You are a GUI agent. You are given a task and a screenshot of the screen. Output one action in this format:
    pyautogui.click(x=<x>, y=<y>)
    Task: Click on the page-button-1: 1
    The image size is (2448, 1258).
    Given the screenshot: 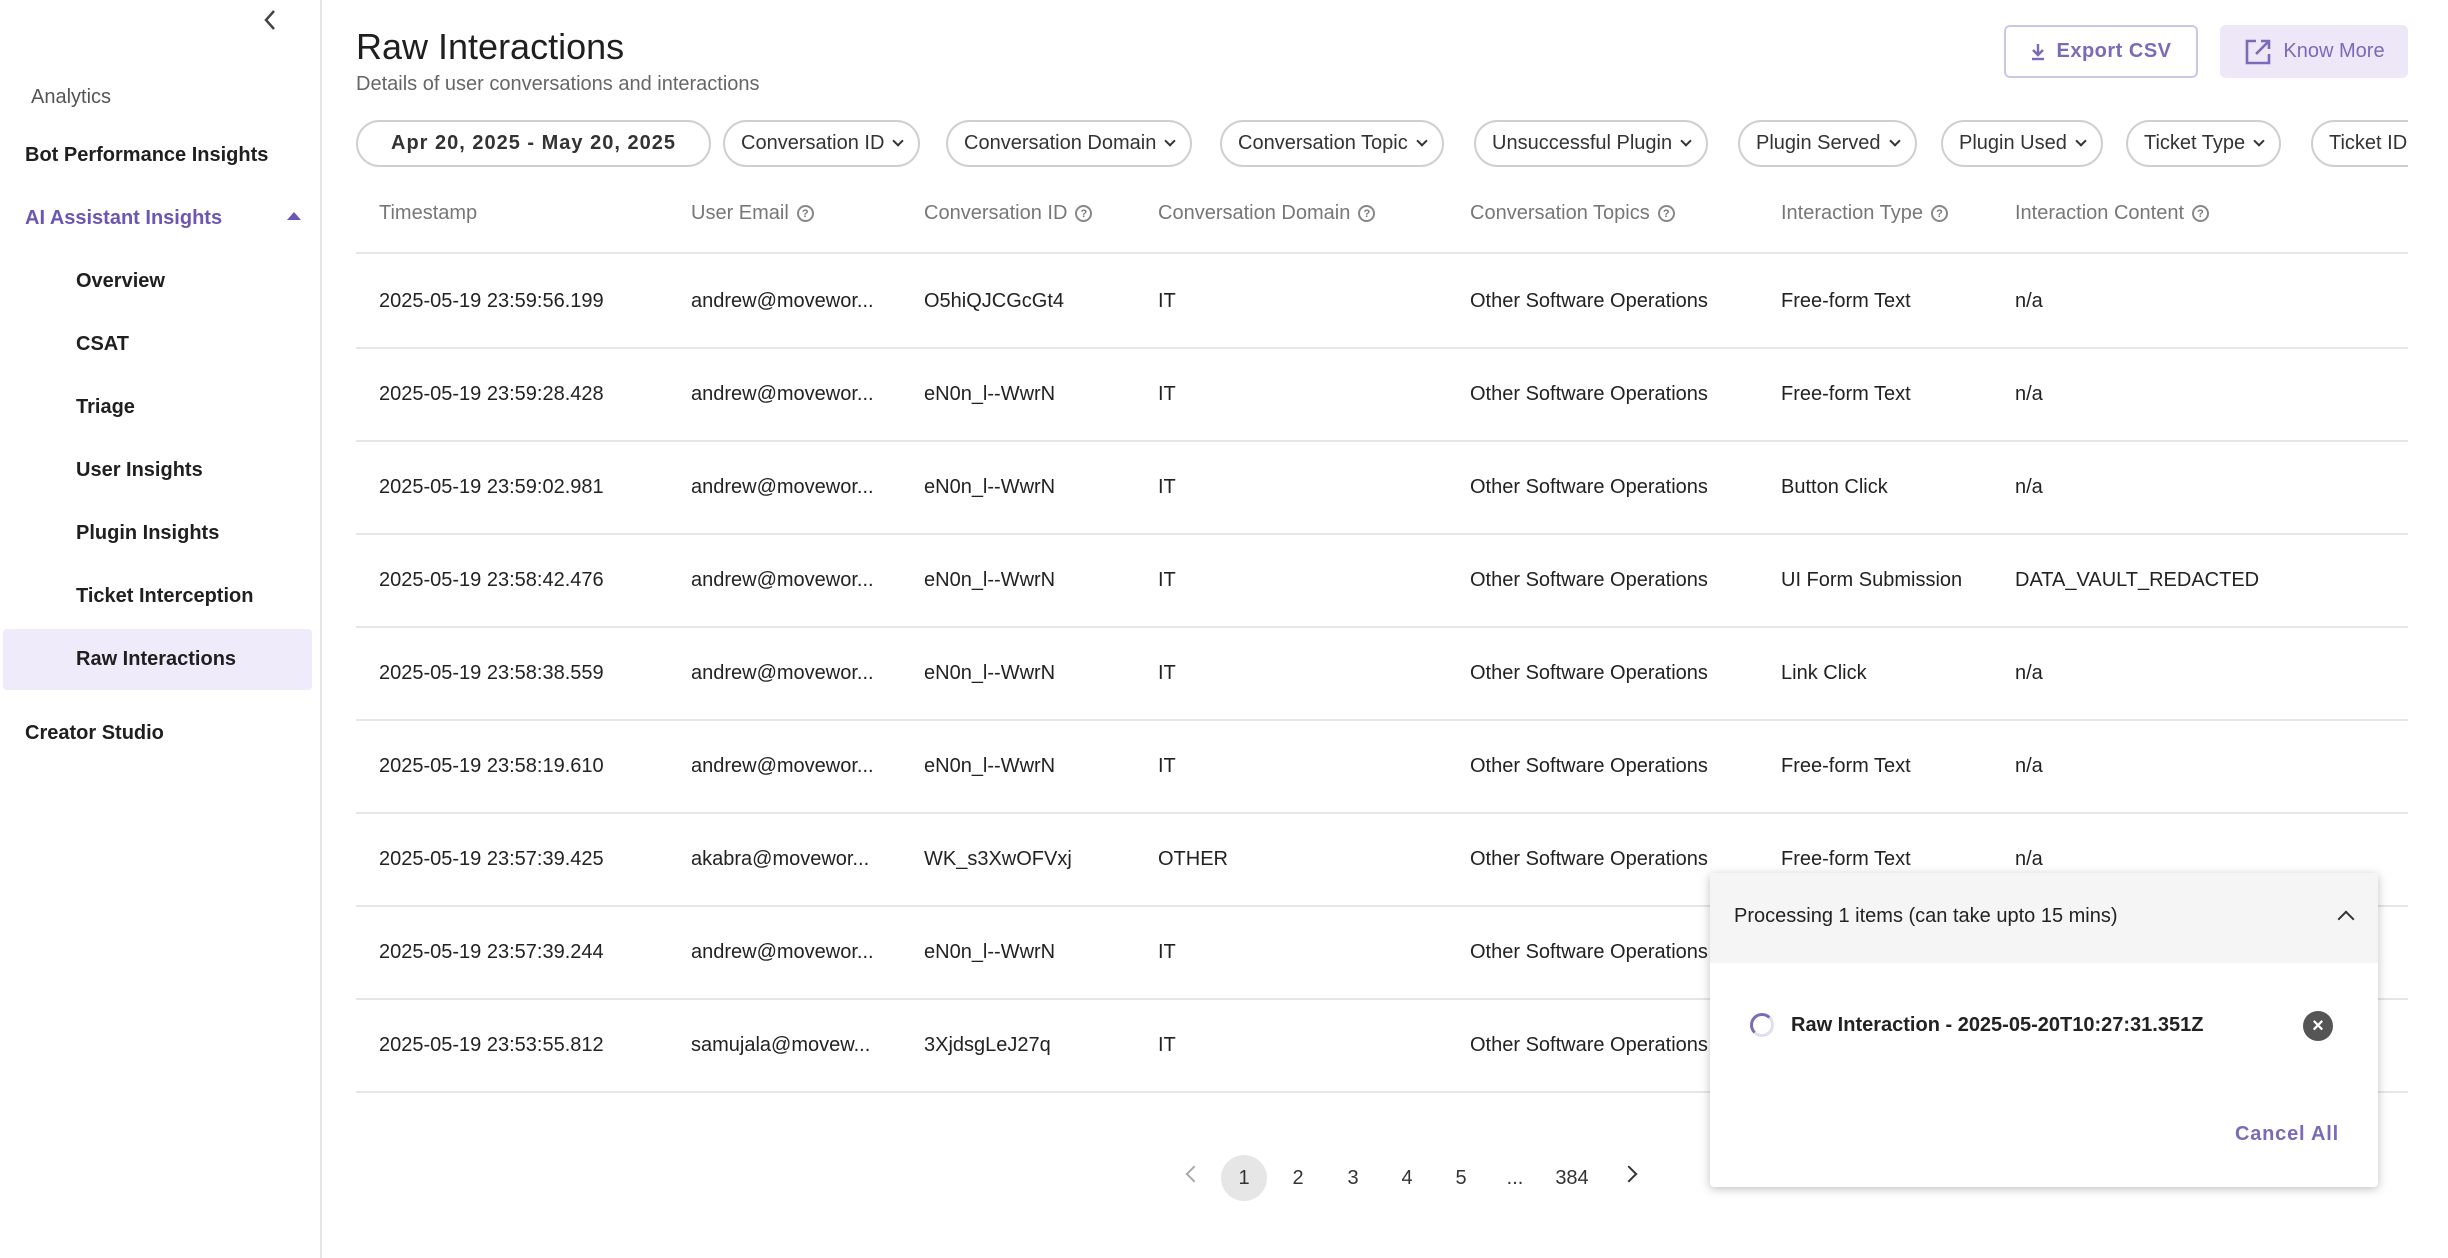 What is the action you would take?
    pyautogui.click(x=1244, y=1178)
    